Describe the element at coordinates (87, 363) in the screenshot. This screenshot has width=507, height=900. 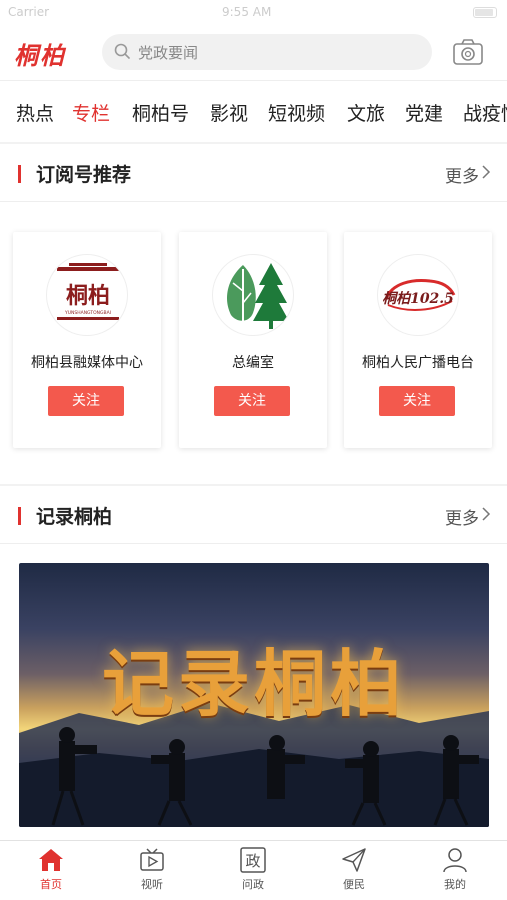
I see `card-name: 桐柏县融媒体中心` at that location.